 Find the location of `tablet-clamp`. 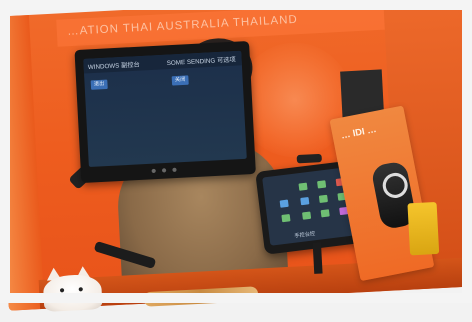

tablet-clamp is located at coordinates (309, 158).